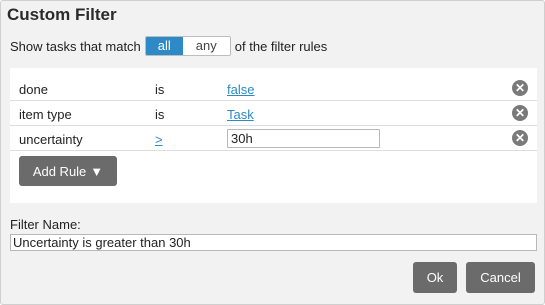 This screenshot has height=305, width=545. What do you see at coordinates (164, 46) in the screenshot?
I see `match-all-option: all` at bounding box center [164, 46].